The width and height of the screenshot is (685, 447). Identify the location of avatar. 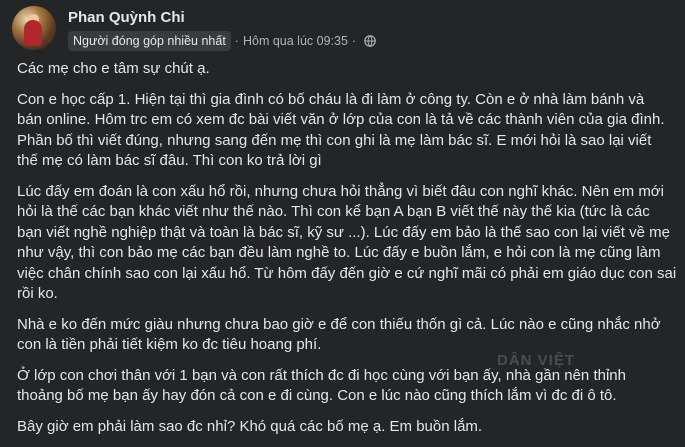
(34, 28).